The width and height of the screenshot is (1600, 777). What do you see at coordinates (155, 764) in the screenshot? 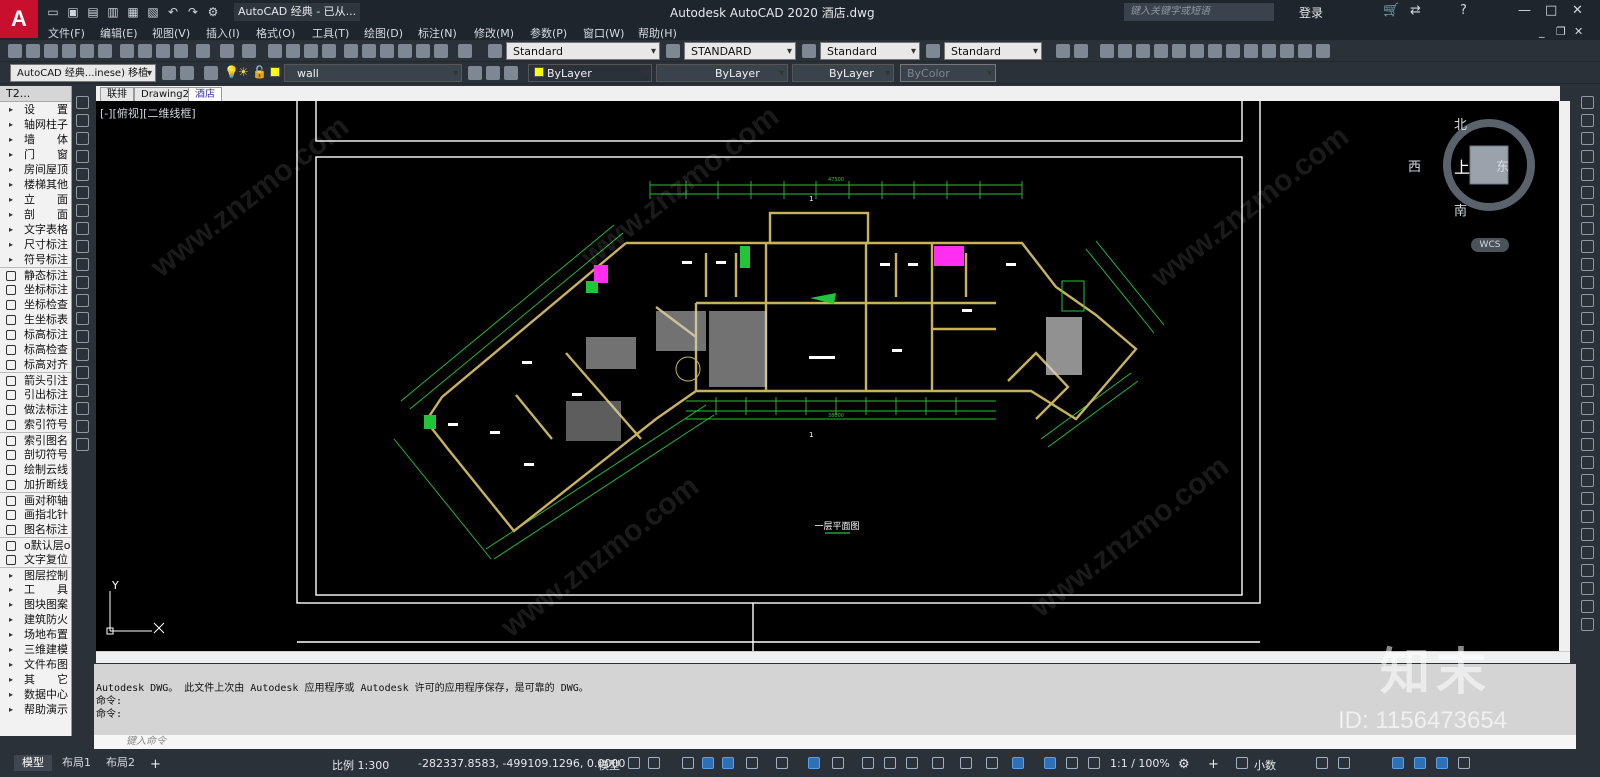
I see `add-layout-icon: +` at bounding box center [155, 764].